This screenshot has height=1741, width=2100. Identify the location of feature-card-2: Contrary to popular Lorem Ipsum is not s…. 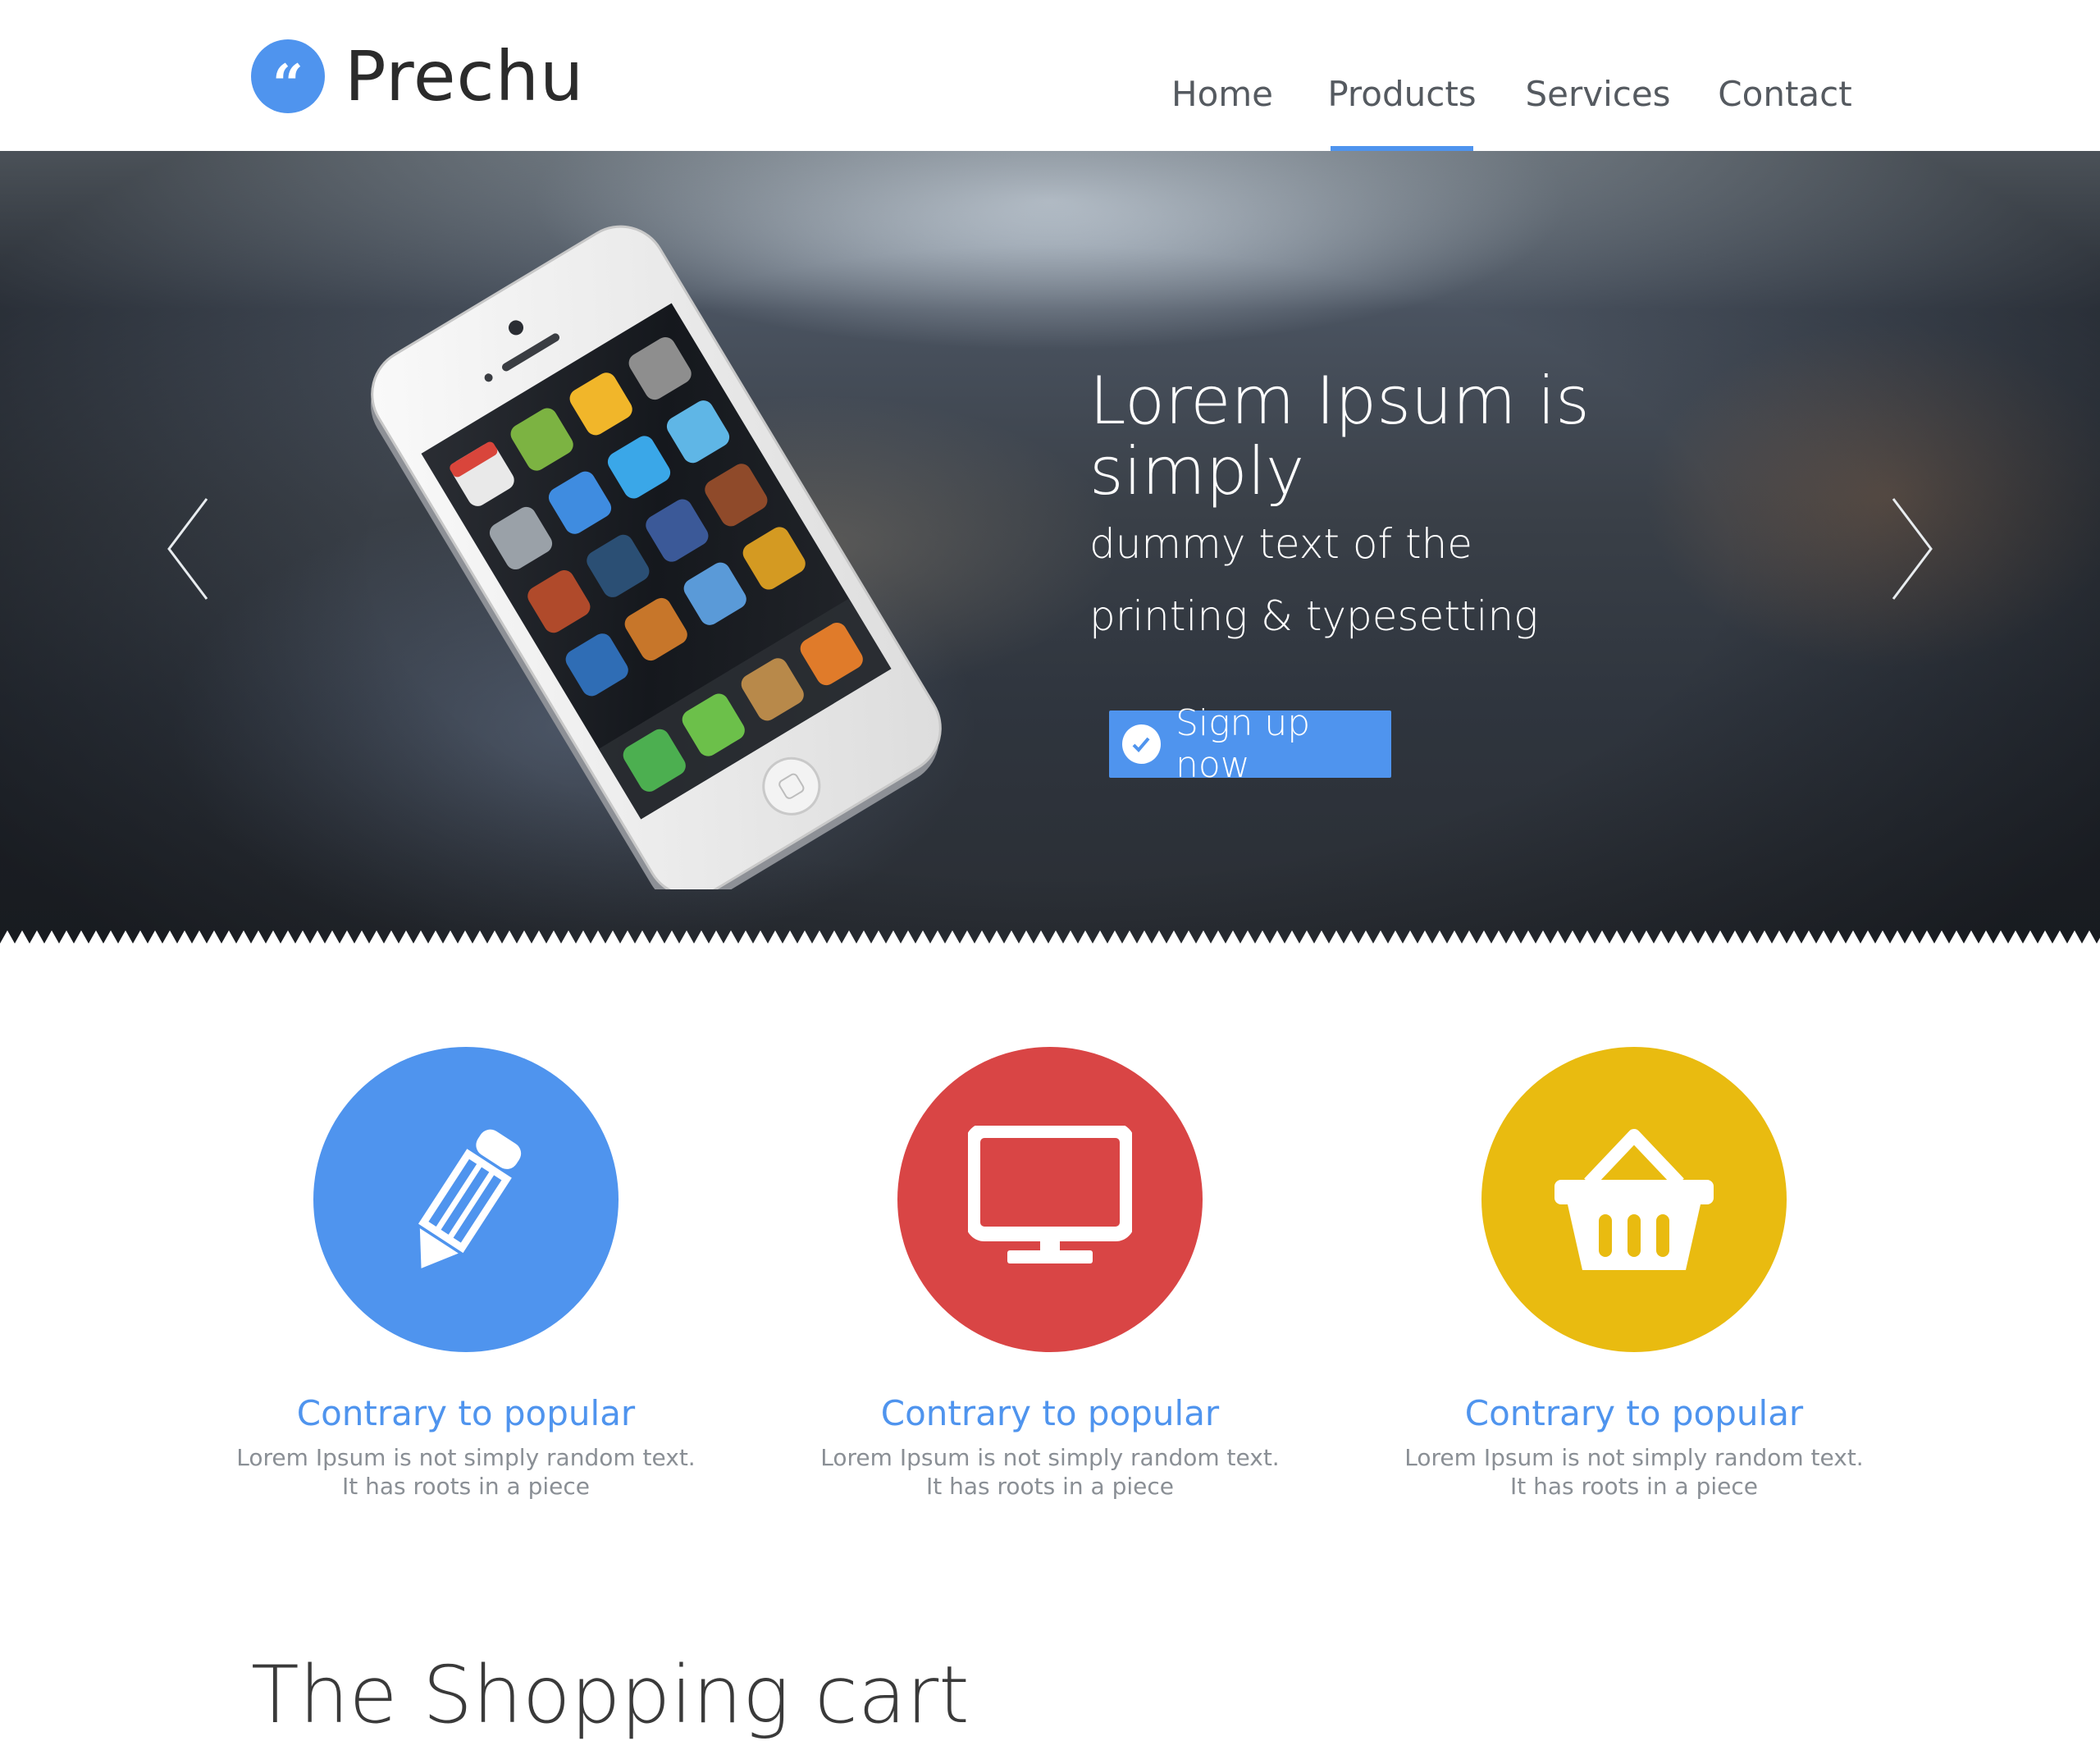
(1050, 1274).